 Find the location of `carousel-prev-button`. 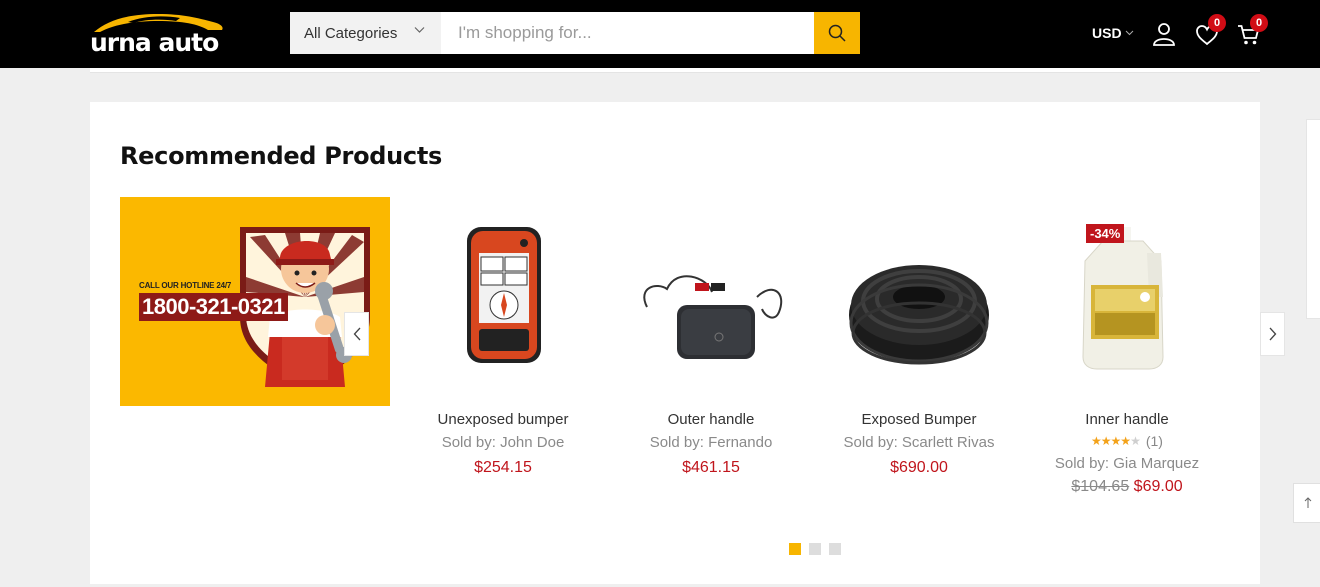

carousel-prev-button is located at coordinates (356, 334).